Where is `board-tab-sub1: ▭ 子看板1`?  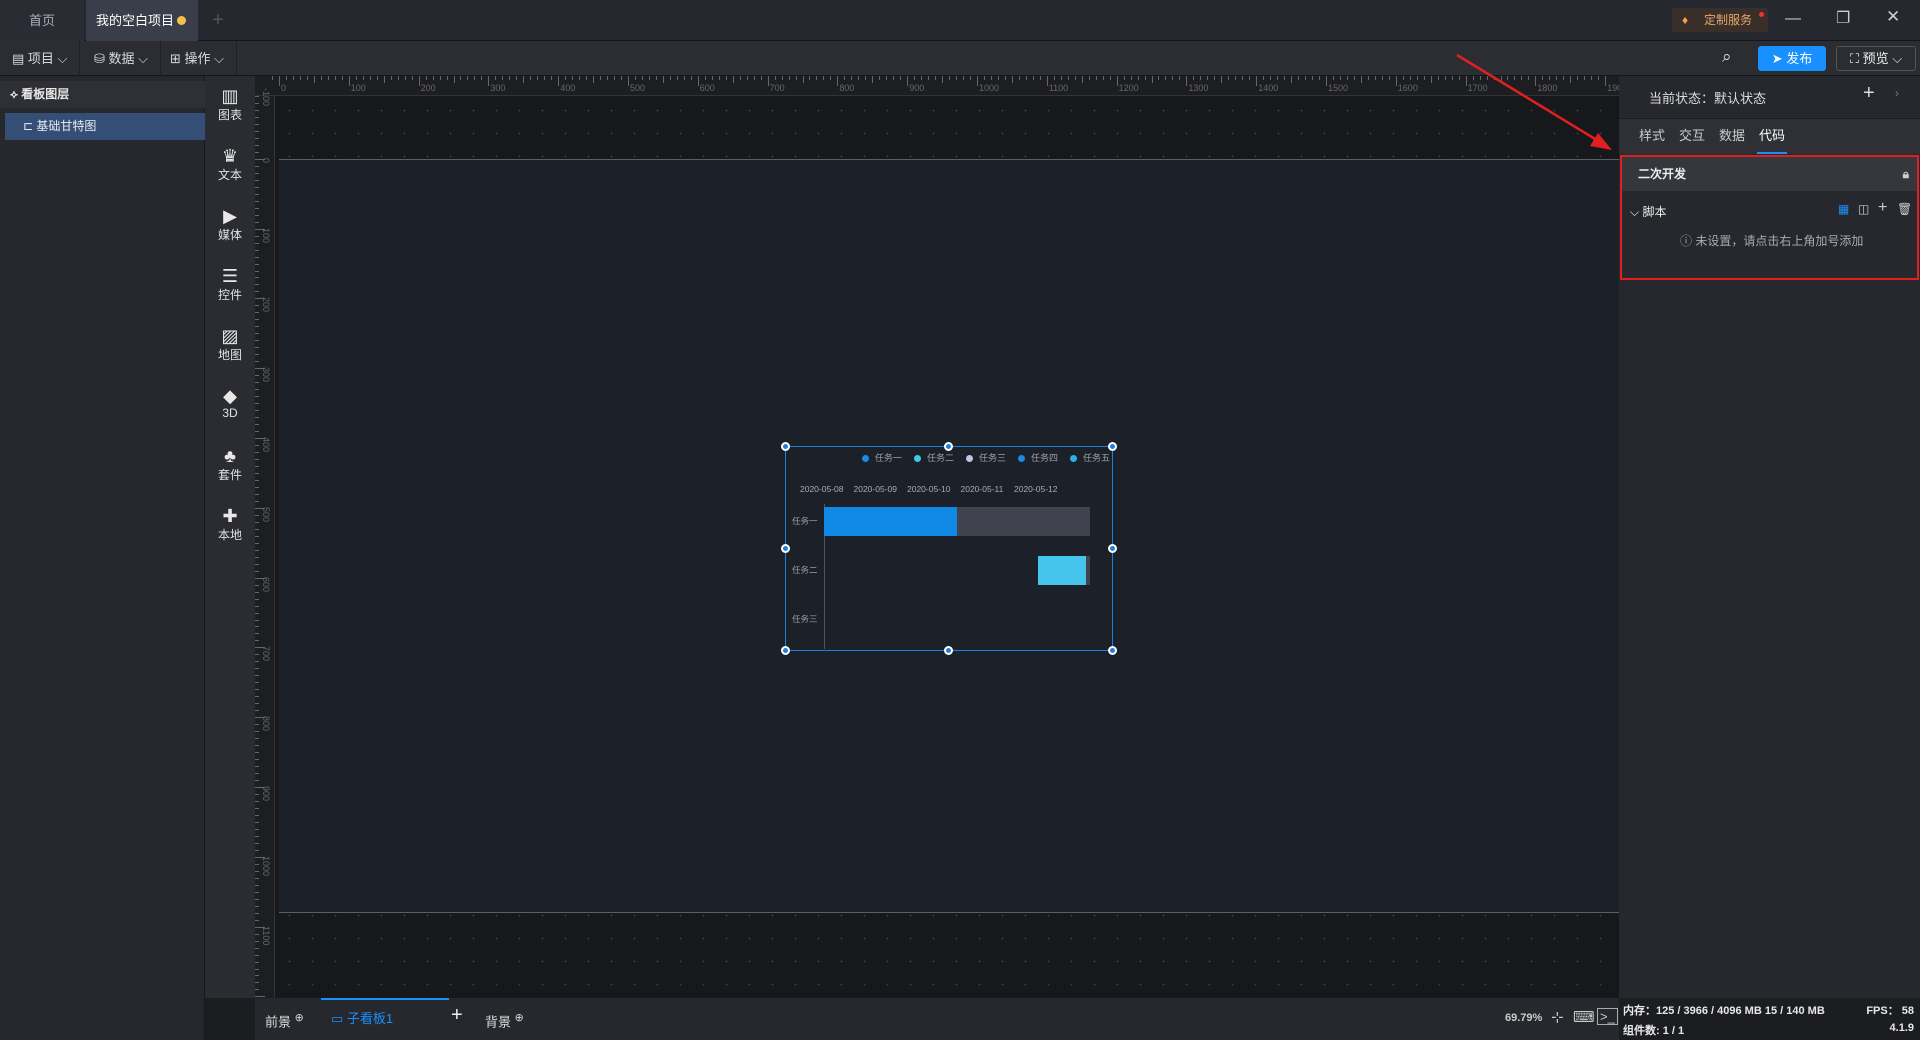 board-tab-sub1: ▭ 子看板1 is located at coordinates (385, 1019).